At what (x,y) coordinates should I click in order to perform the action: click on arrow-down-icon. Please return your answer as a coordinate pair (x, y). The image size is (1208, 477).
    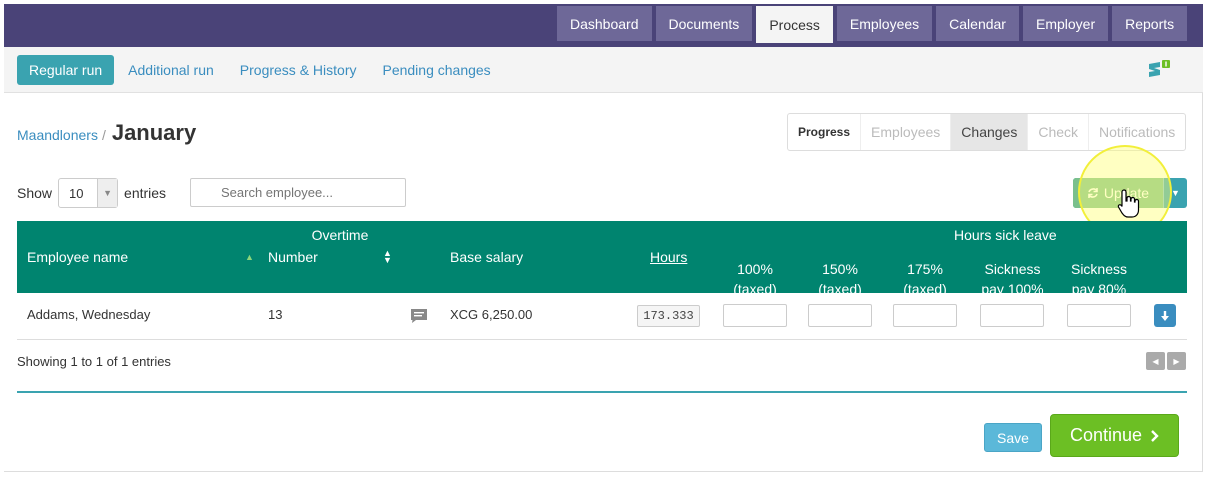
    Looking at the image, I should click on (1165, 315).